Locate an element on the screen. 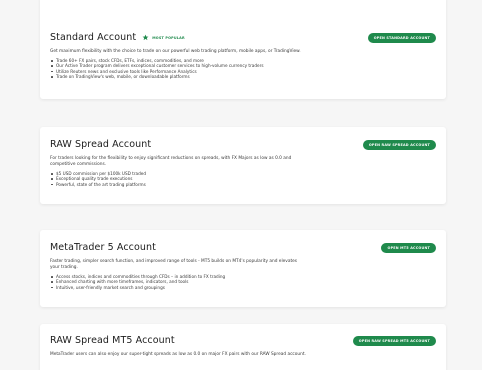 This screenshot has height=370, width=482. star-icon is located at coordinates (145, 37).